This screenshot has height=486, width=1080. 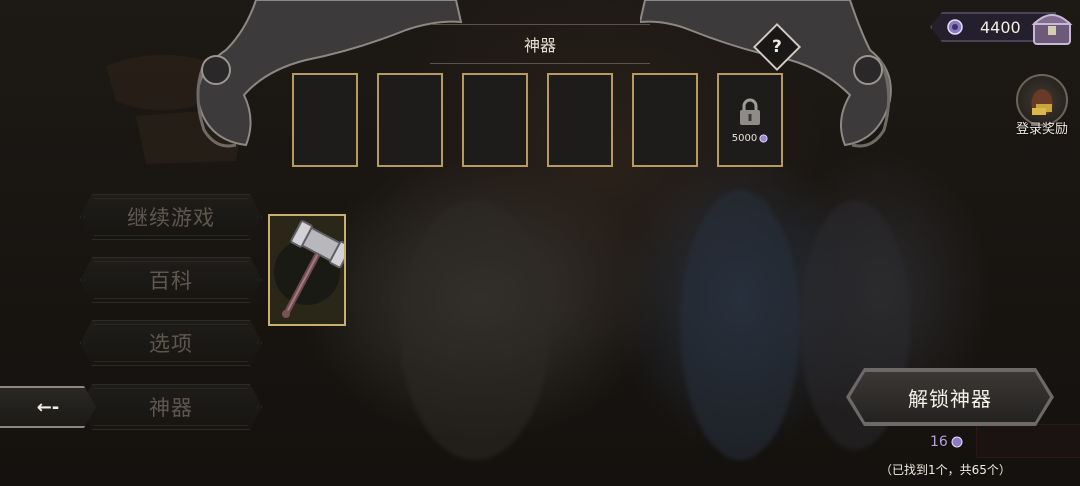 I want to click on currency-value: 4400, so click(x=1000, y=27).